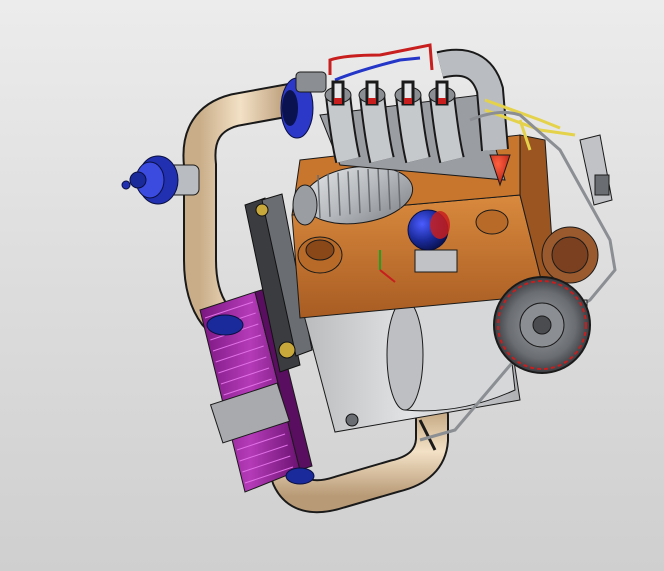 This screenshot has height=571, width=664. I want to click on throttle-body, so click(303, 105).